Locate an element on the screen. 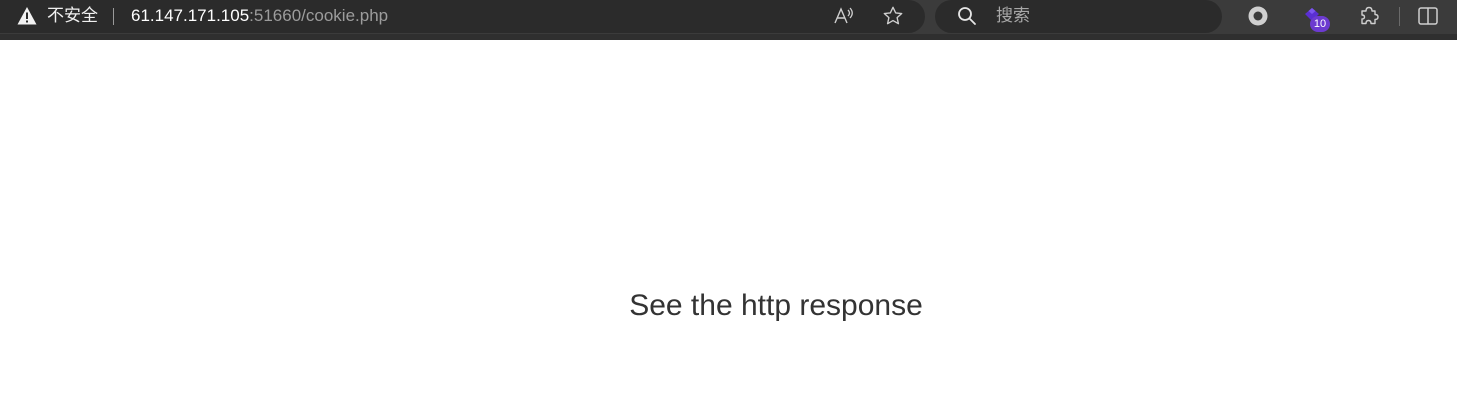 The image size is (1457, 410). read-aloud-icon is located at coordinates (843, 15).